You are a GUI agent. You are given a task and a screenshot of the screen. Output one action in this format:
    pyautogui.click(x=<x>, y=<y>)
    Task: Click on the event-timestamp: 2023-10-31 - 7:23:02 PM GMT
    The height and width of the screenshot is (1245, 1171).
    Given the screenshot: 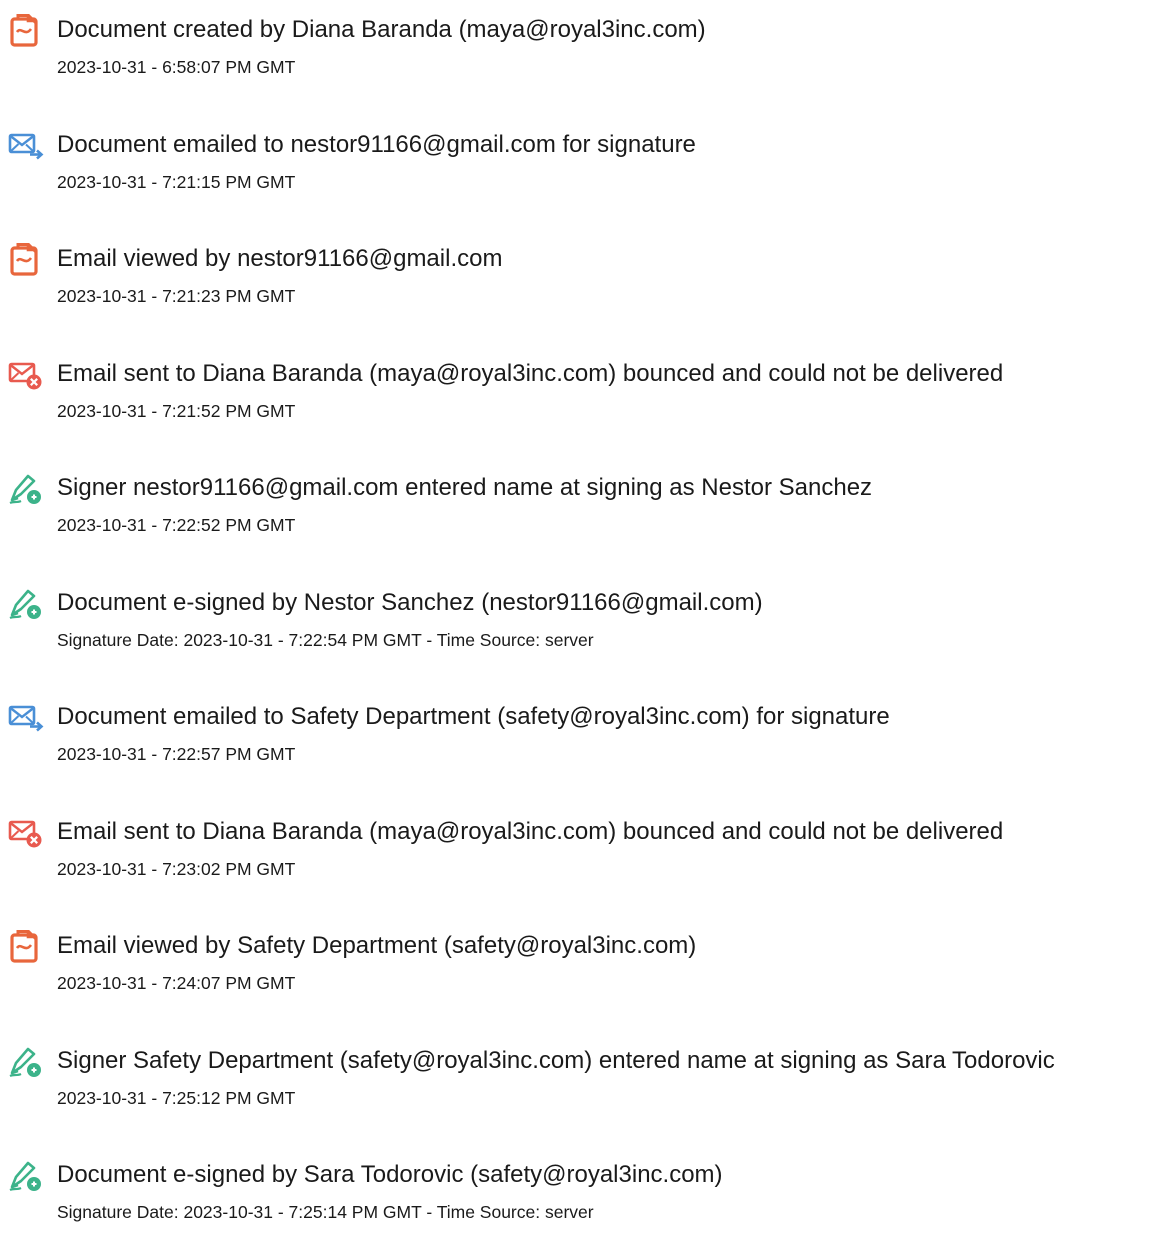 What is the action you would take?
    pyautogui.click(x=176, y=869)
    